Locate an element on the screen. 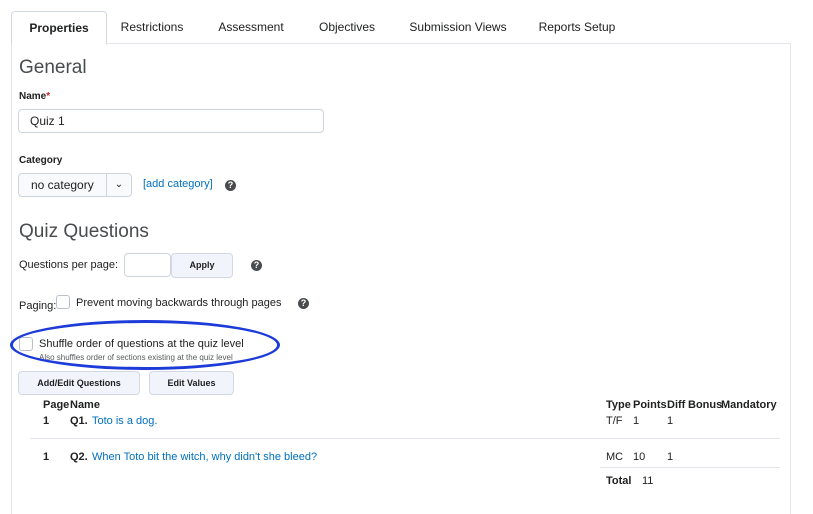  total-label: Total is located at coordinates (619, 481).